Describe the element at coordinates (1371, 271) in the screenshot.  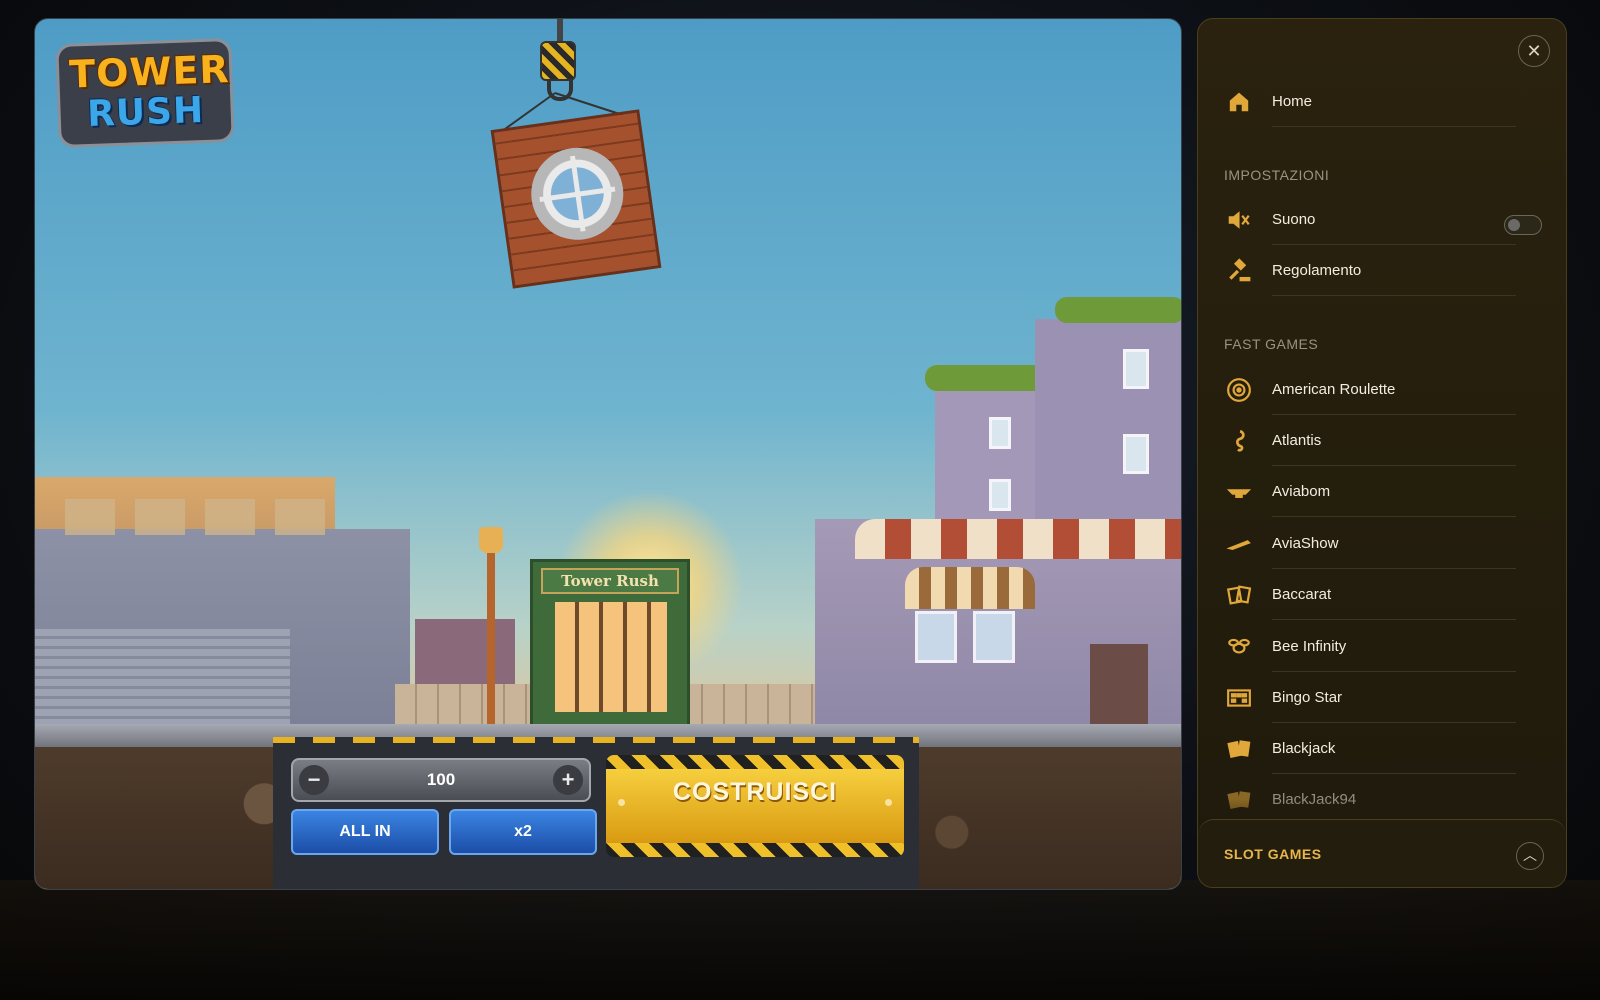
I see `menu-item-rules: Regolamento` at that location.